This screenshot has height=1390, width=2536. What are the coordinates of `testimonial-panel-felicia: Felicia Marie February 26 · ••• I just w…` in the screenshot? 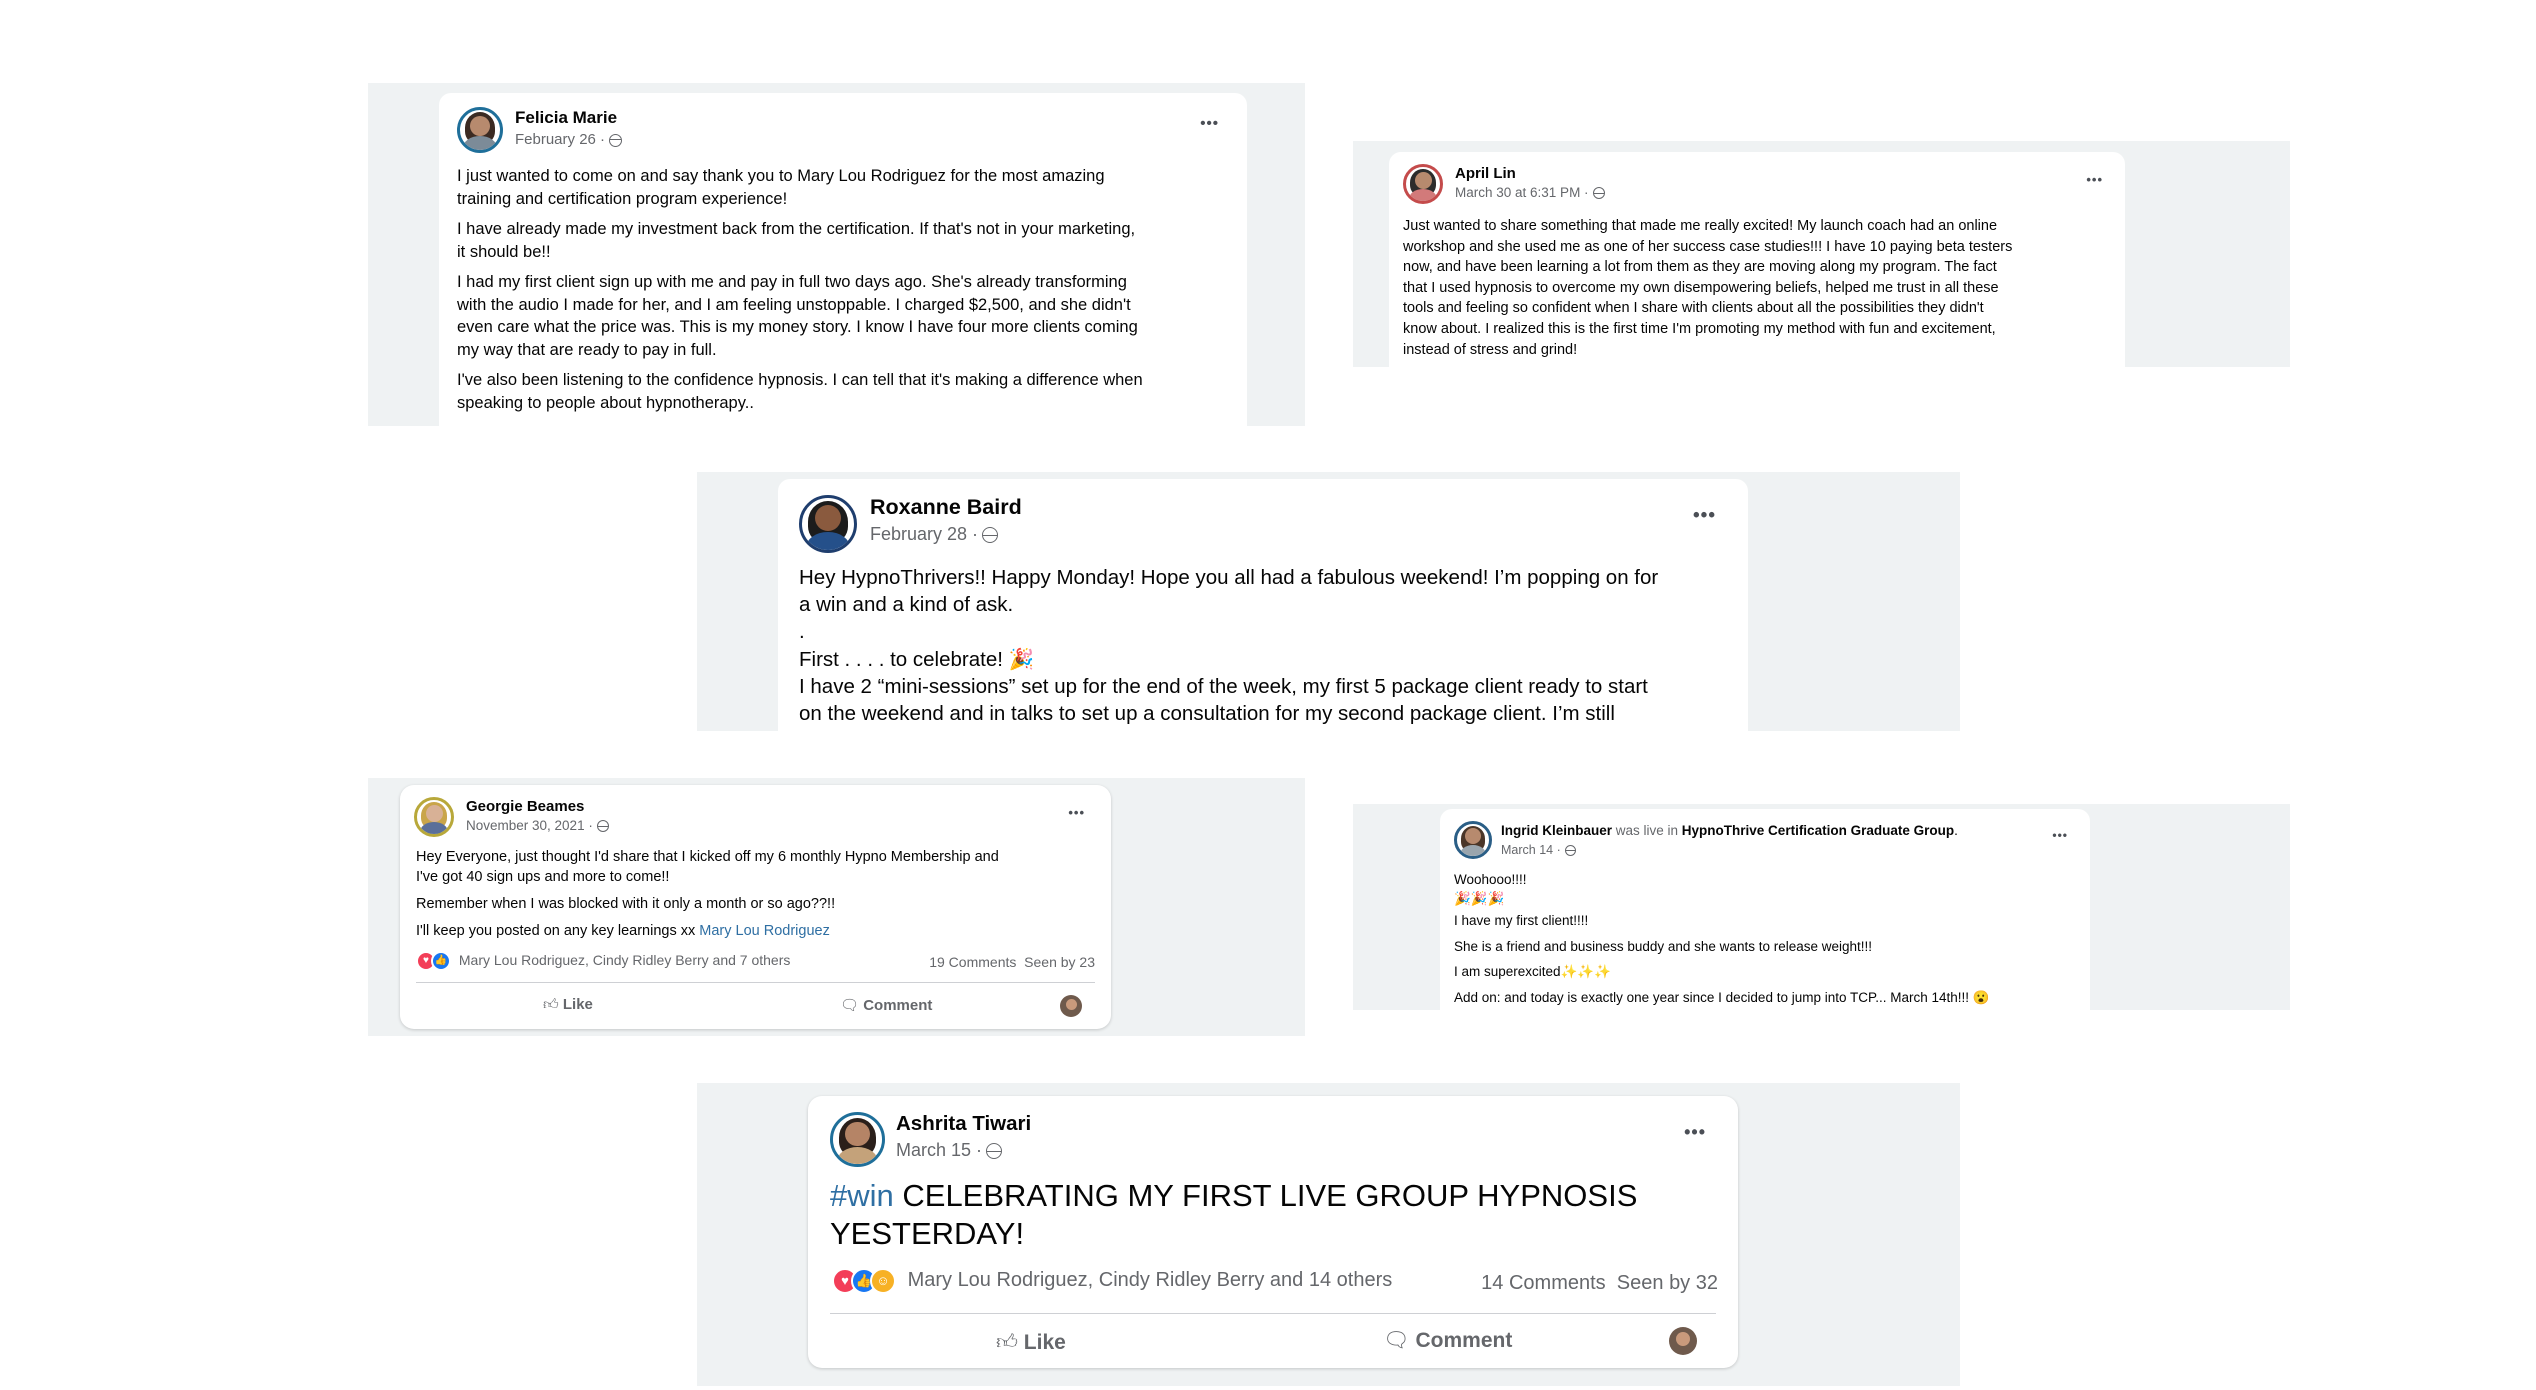 It's located at (836, 254).